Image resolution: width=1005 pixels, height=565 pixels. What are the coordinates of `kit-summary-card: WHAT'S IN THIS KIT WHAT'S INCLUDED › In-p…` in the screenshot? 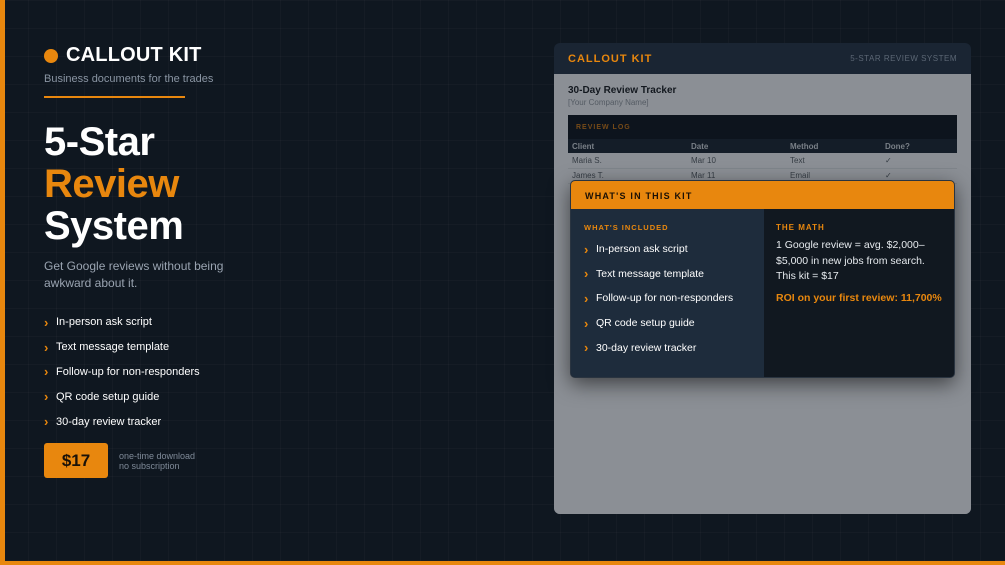 It's located at (762, 279).